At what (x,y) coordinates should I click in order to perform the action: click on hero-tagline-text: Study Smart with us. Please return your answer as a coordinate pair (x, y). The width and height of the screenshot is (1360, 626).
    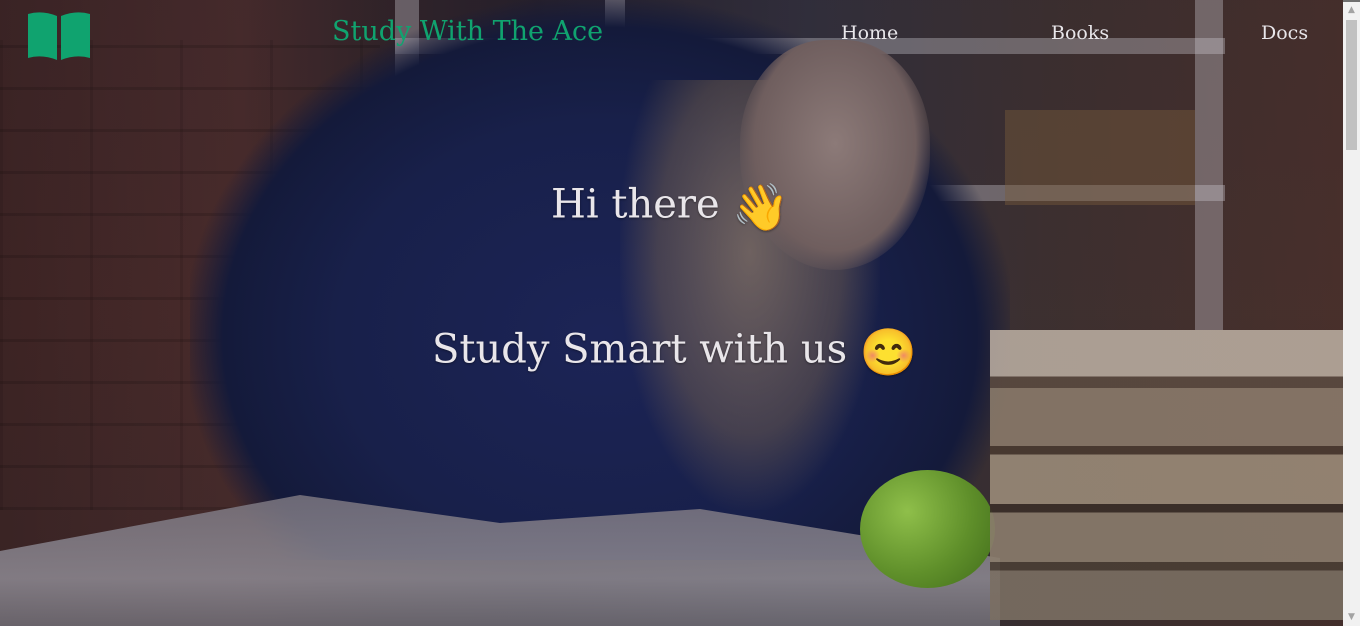
    Looking at the image, I should click on (640, 349).